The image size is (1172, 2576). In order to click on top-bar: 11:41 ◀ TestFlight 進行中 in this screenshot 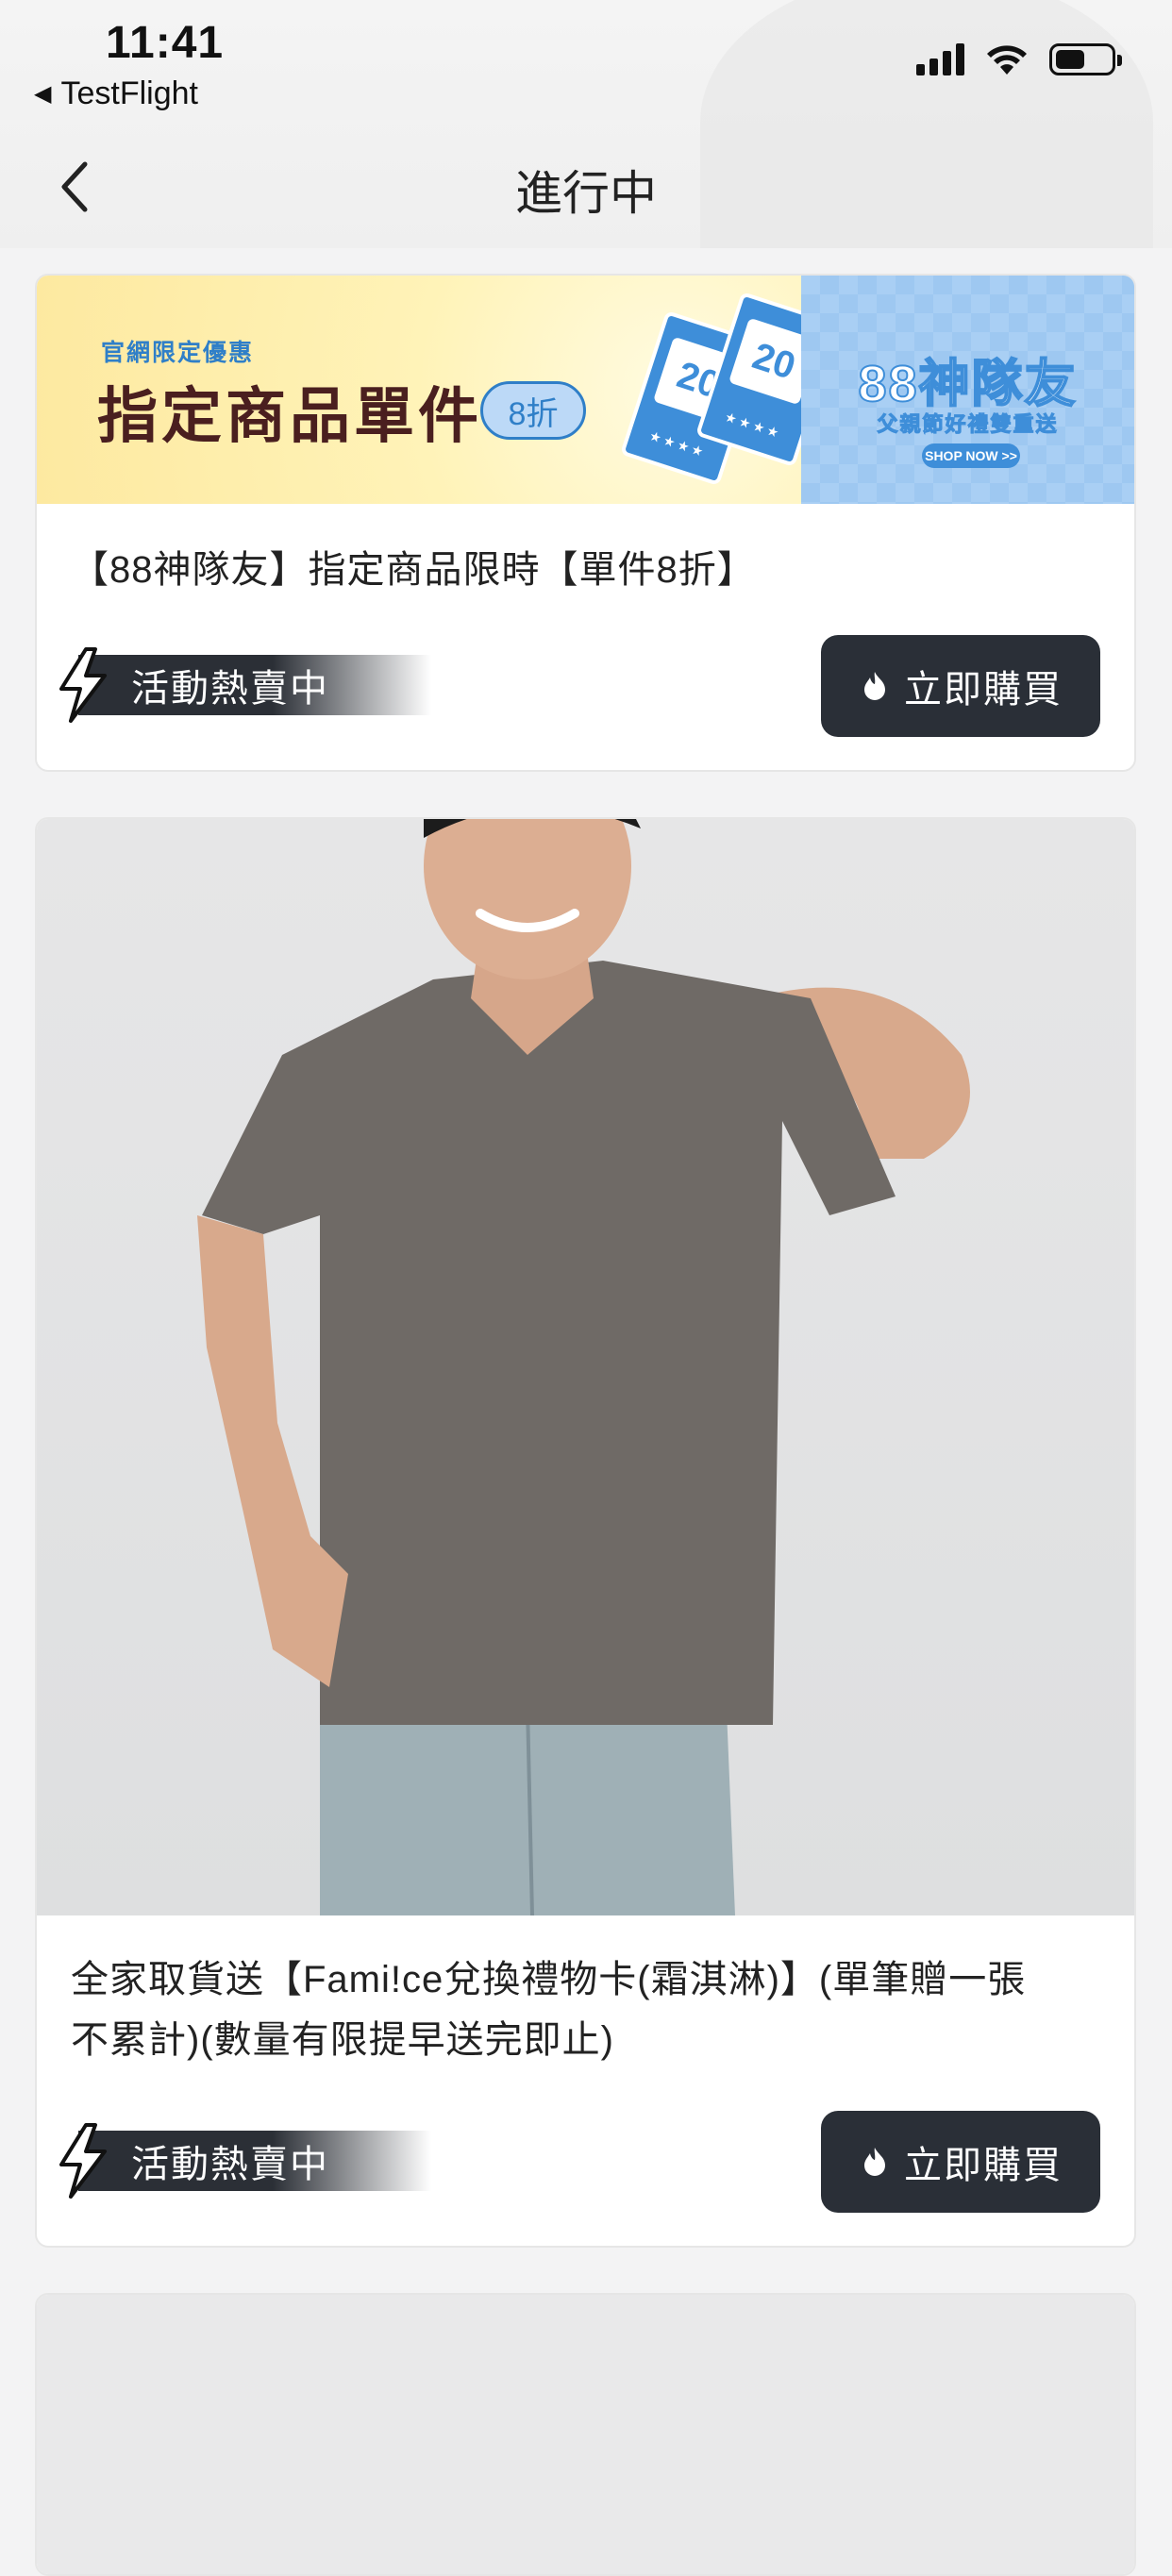, I will do `click(586, 124)`.